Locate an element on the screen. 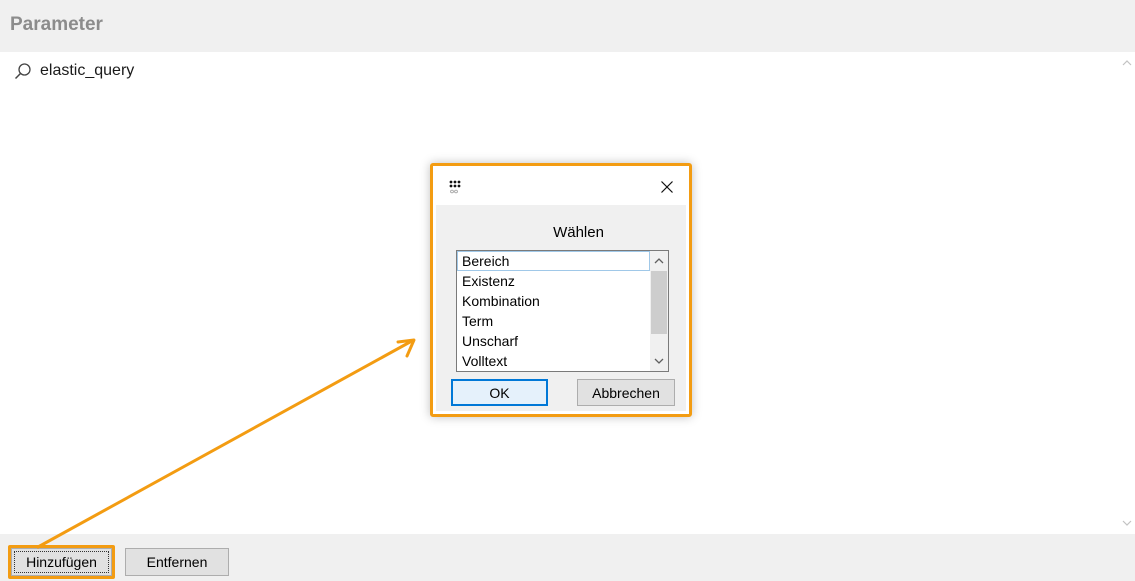  dialog-prompt: Wählen is located at coordinates (578, 232).